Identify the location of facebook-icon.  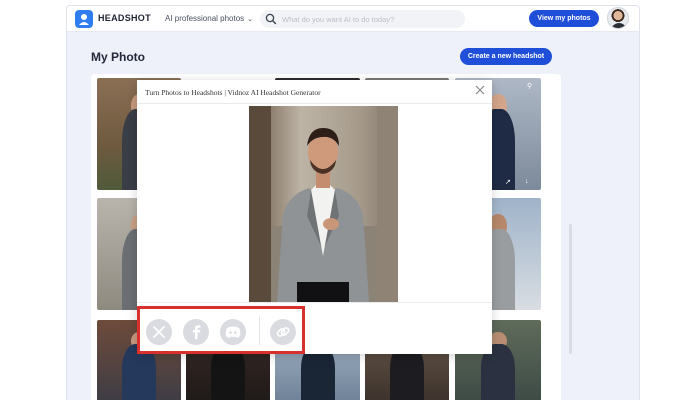
(196, 332).